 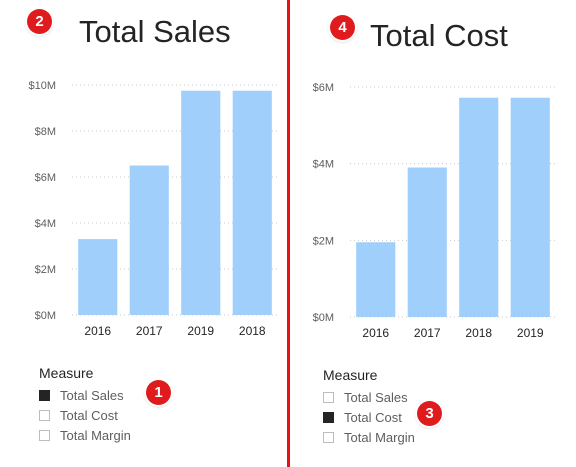 What do you see at coordinates (39, 21) in the screenshot?
I see `callout-badge-2: 2` at bounding box center [39, 21].